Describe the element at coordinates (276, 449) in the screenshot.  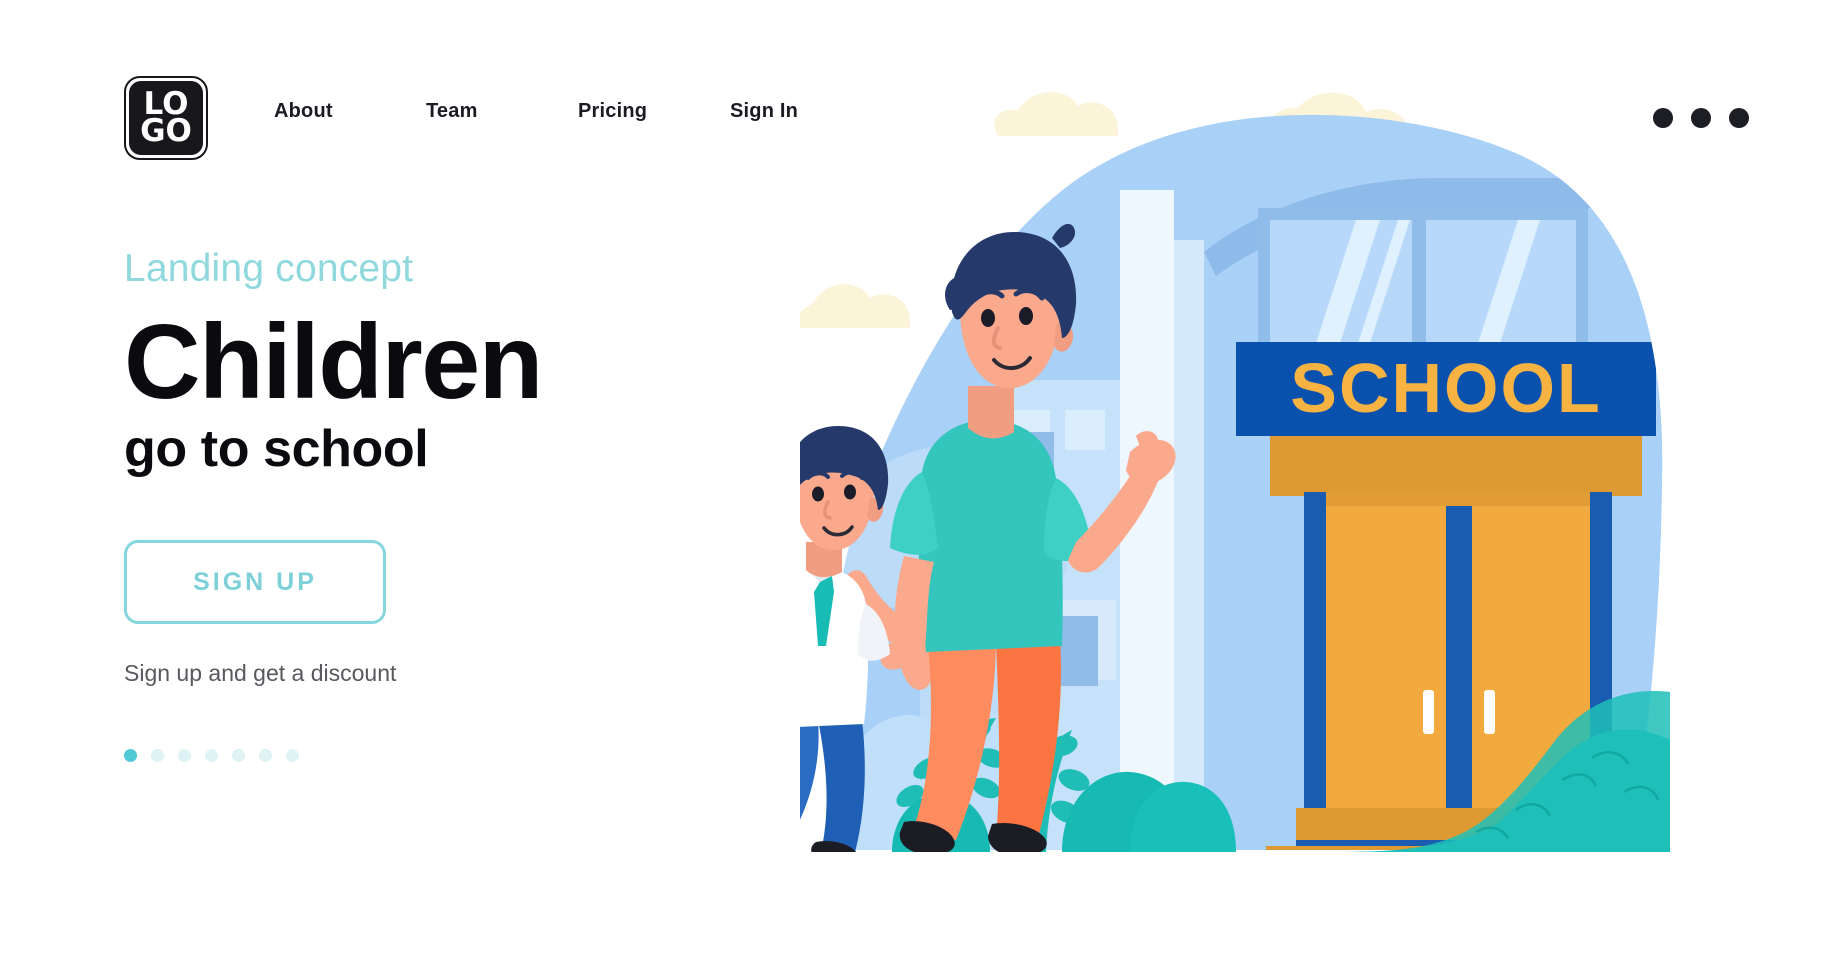
I see `page-subtitle: go to school` at that location.